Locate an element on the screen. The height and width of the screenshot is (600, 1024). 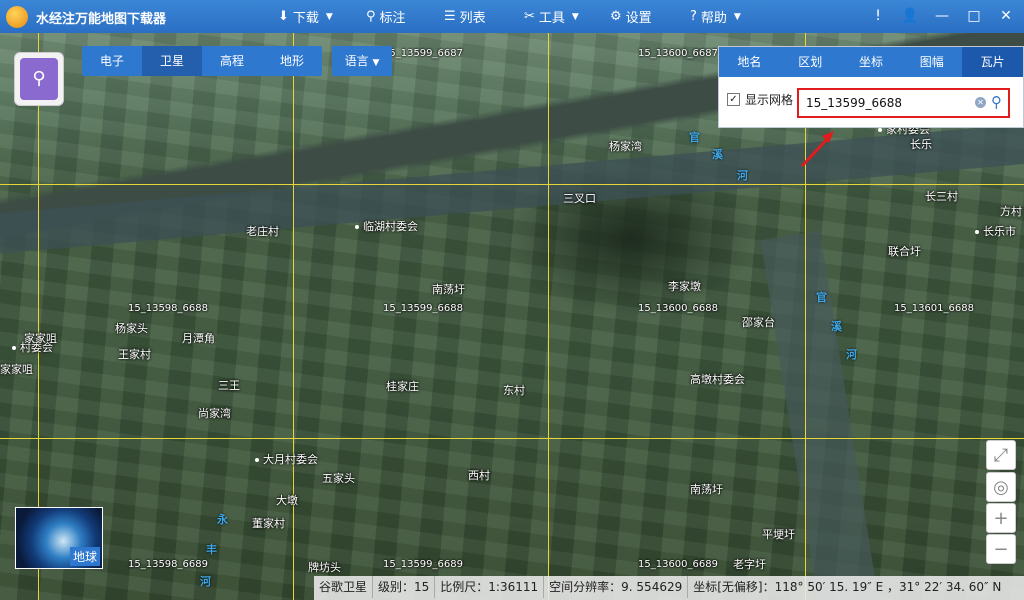
app-logo-icon: ⚲ is located at coordinates (39, 79).